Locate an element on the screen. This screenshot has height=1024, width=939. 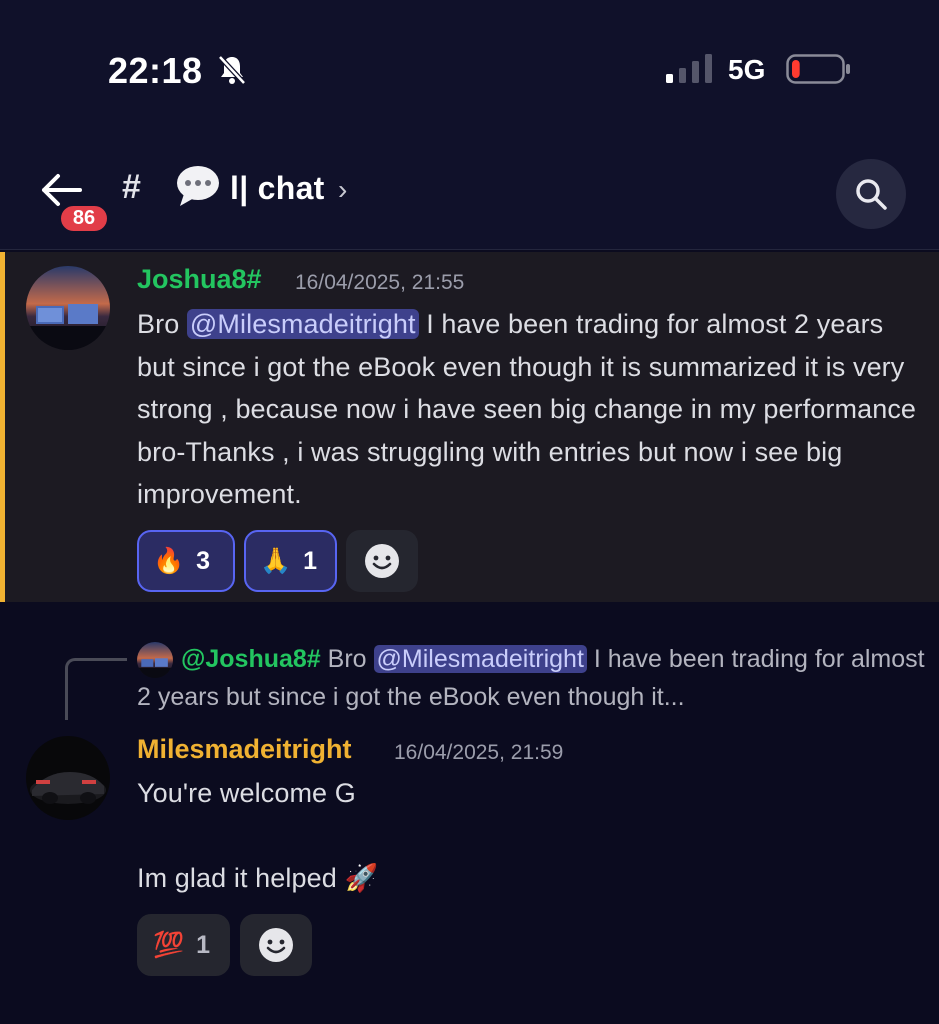
reply-author: @Joshua8# is located at coordinates (251, 659).